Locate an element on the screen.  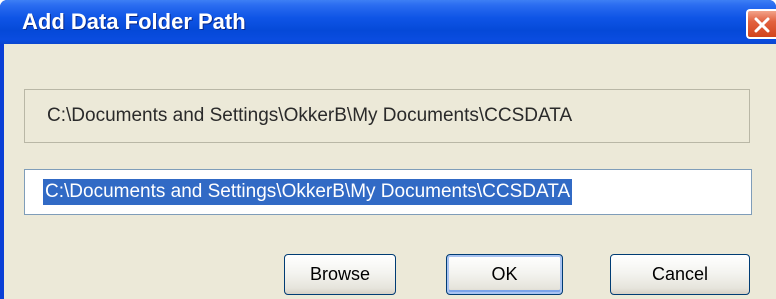
close-icon is located at coordinates (762, 25).